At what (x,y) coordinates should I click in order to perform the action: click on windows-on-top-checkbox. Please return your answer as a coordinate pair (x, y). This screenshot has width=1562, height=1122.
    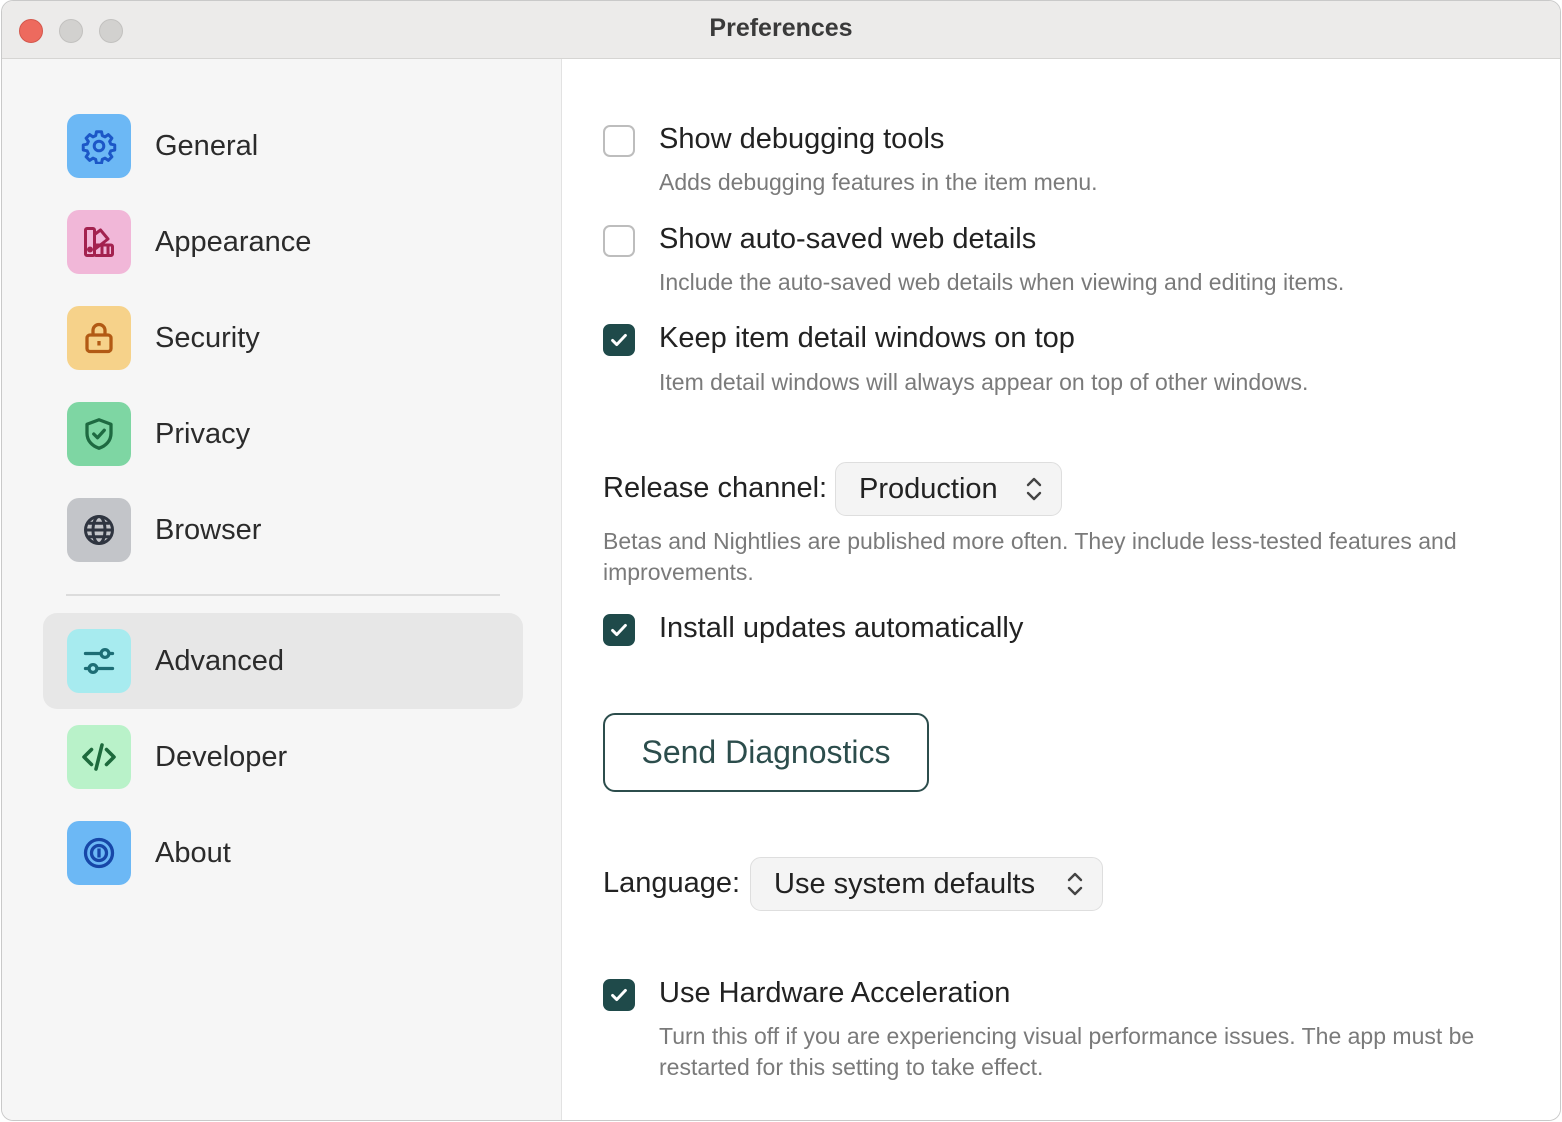
    Looking at the image, I should click on (619, 340).